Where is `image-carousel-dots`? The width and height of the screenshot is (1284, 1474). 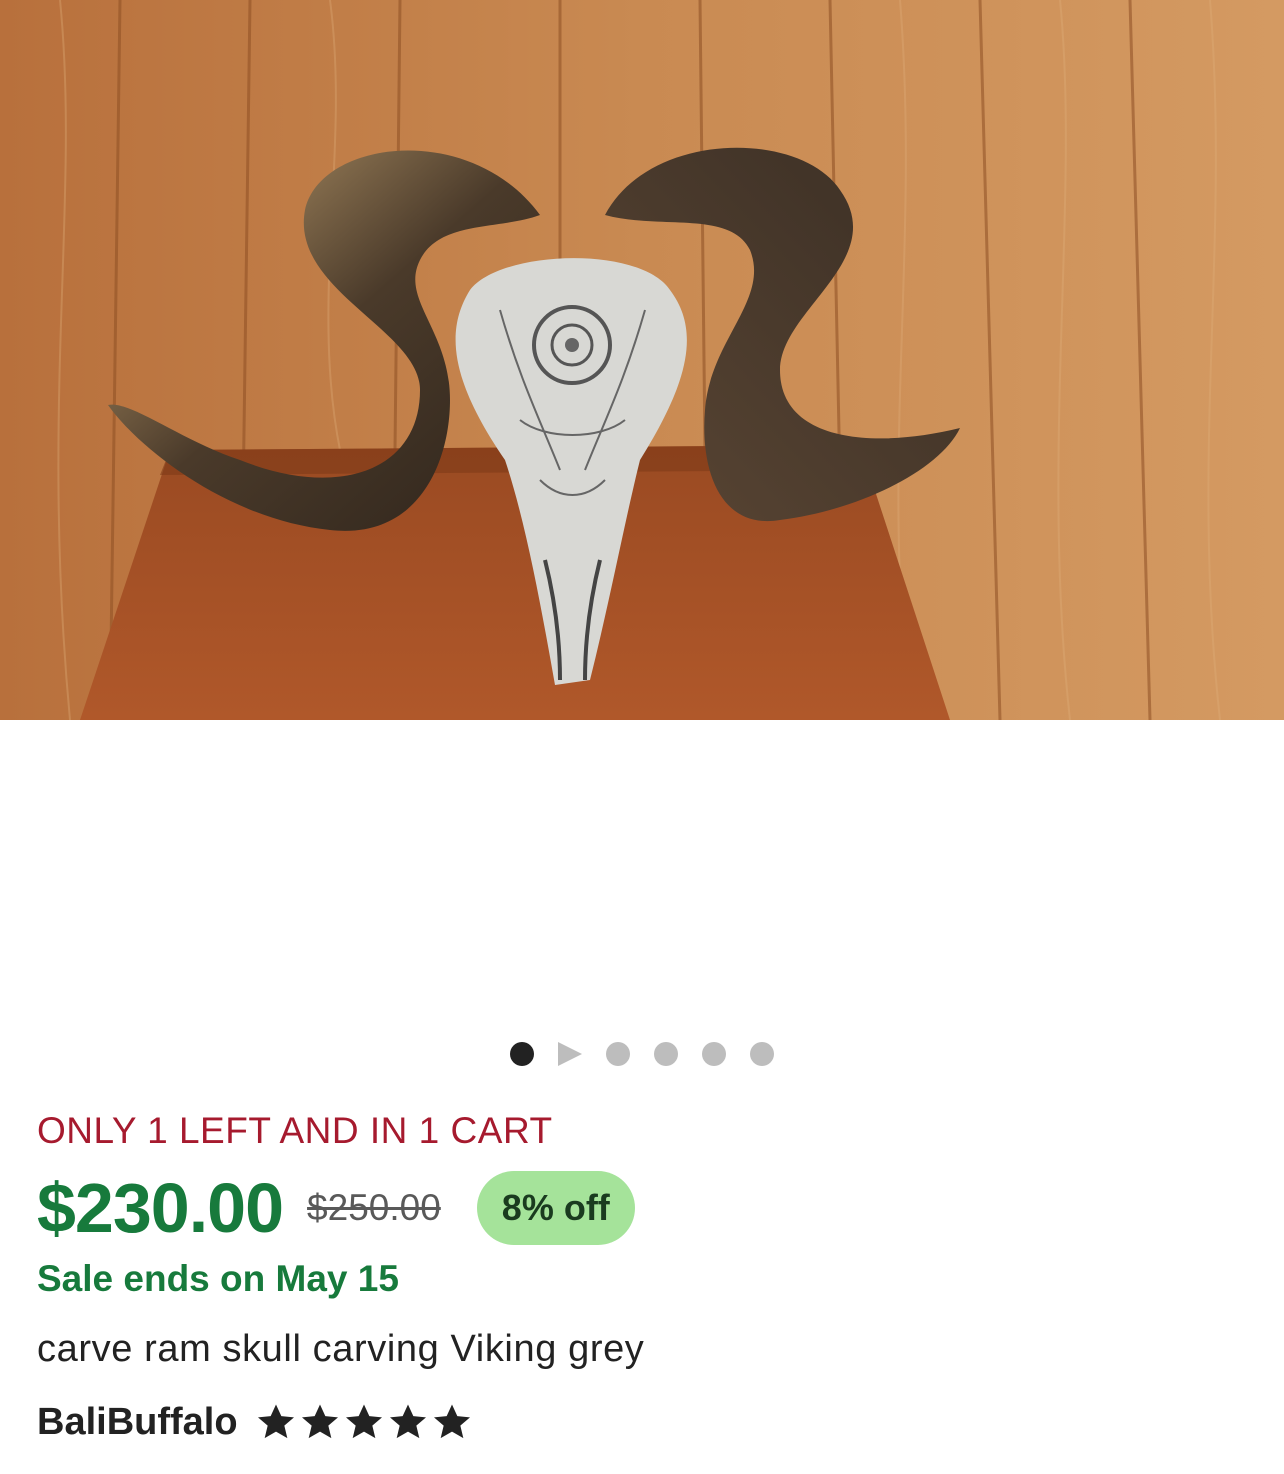 image-carousel-dots is located at coordinates (642, 1054).